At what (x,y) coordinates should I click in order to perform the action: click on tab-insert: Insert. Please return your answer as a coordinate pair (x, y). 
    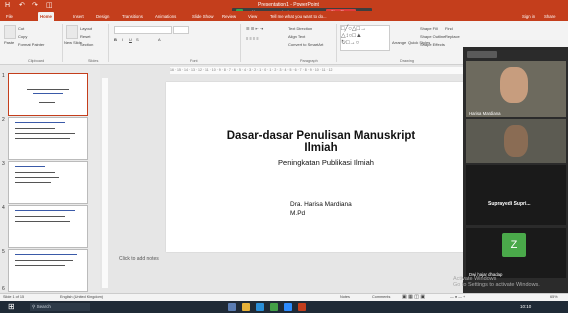
    Looking at the image, I should click on (78, 16).